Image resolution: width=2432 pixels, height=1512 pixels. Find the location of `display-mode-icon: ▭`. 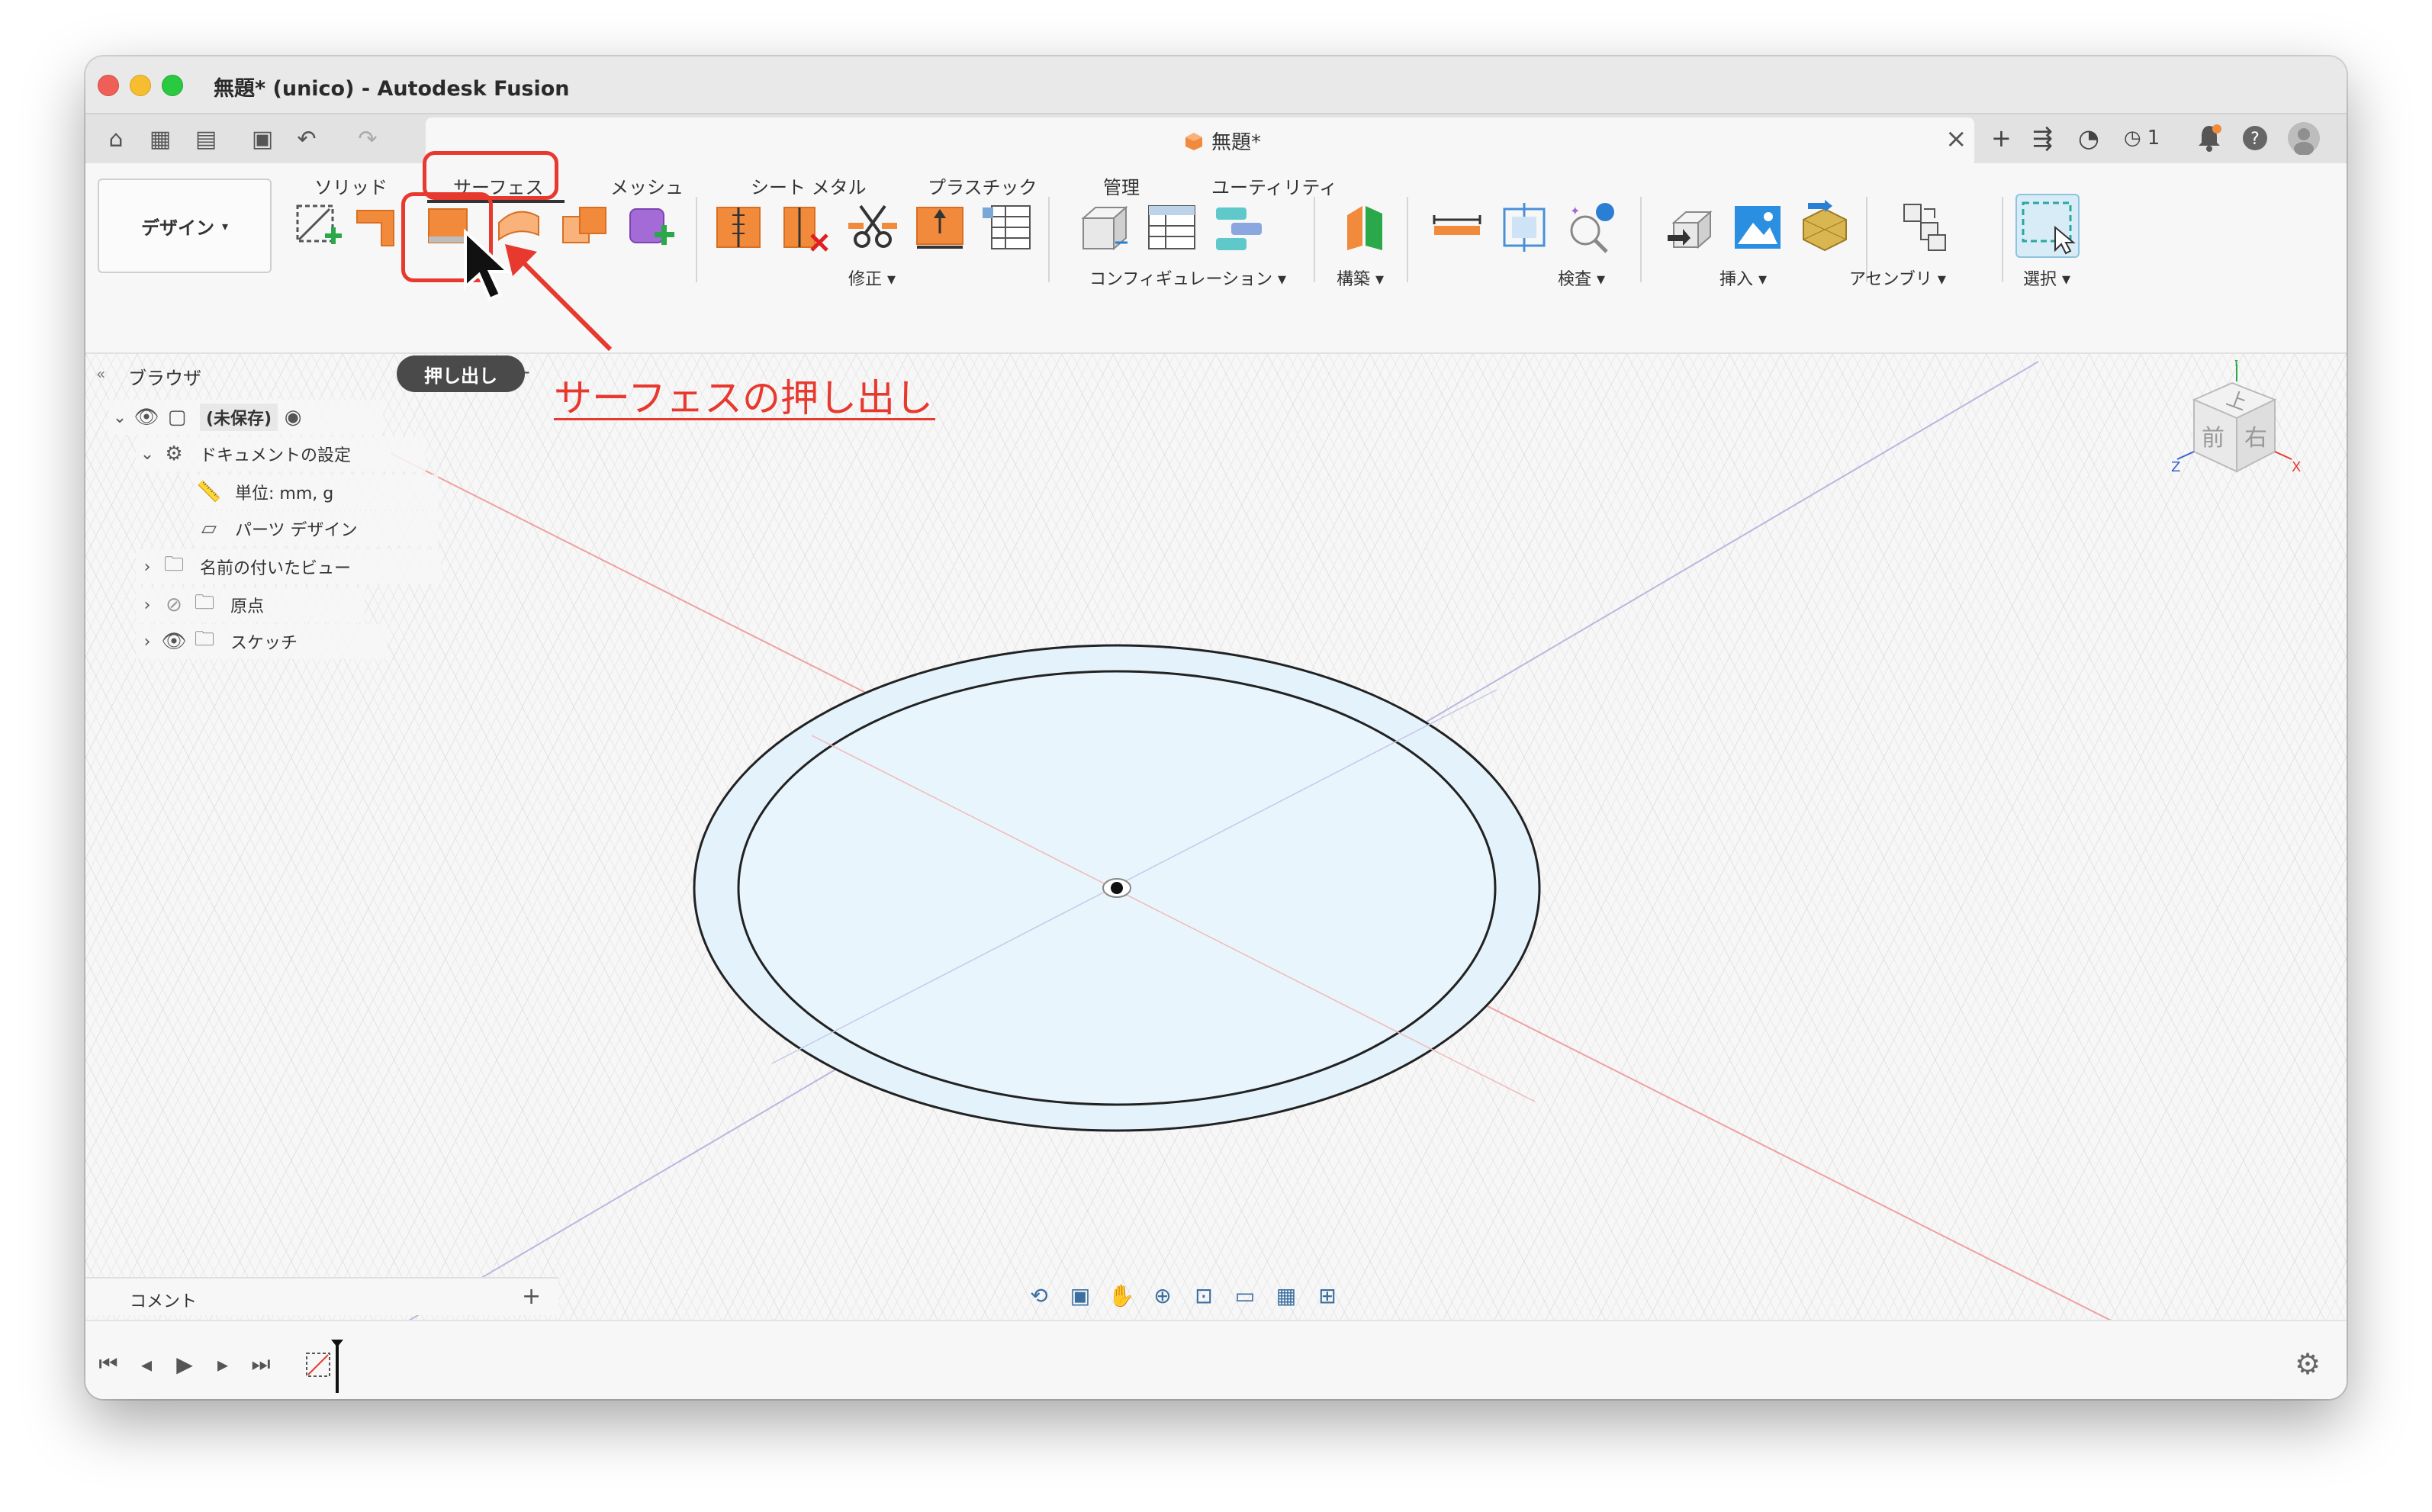

display-mode-icon: ▭ is located at coordinates (1245, 1295).